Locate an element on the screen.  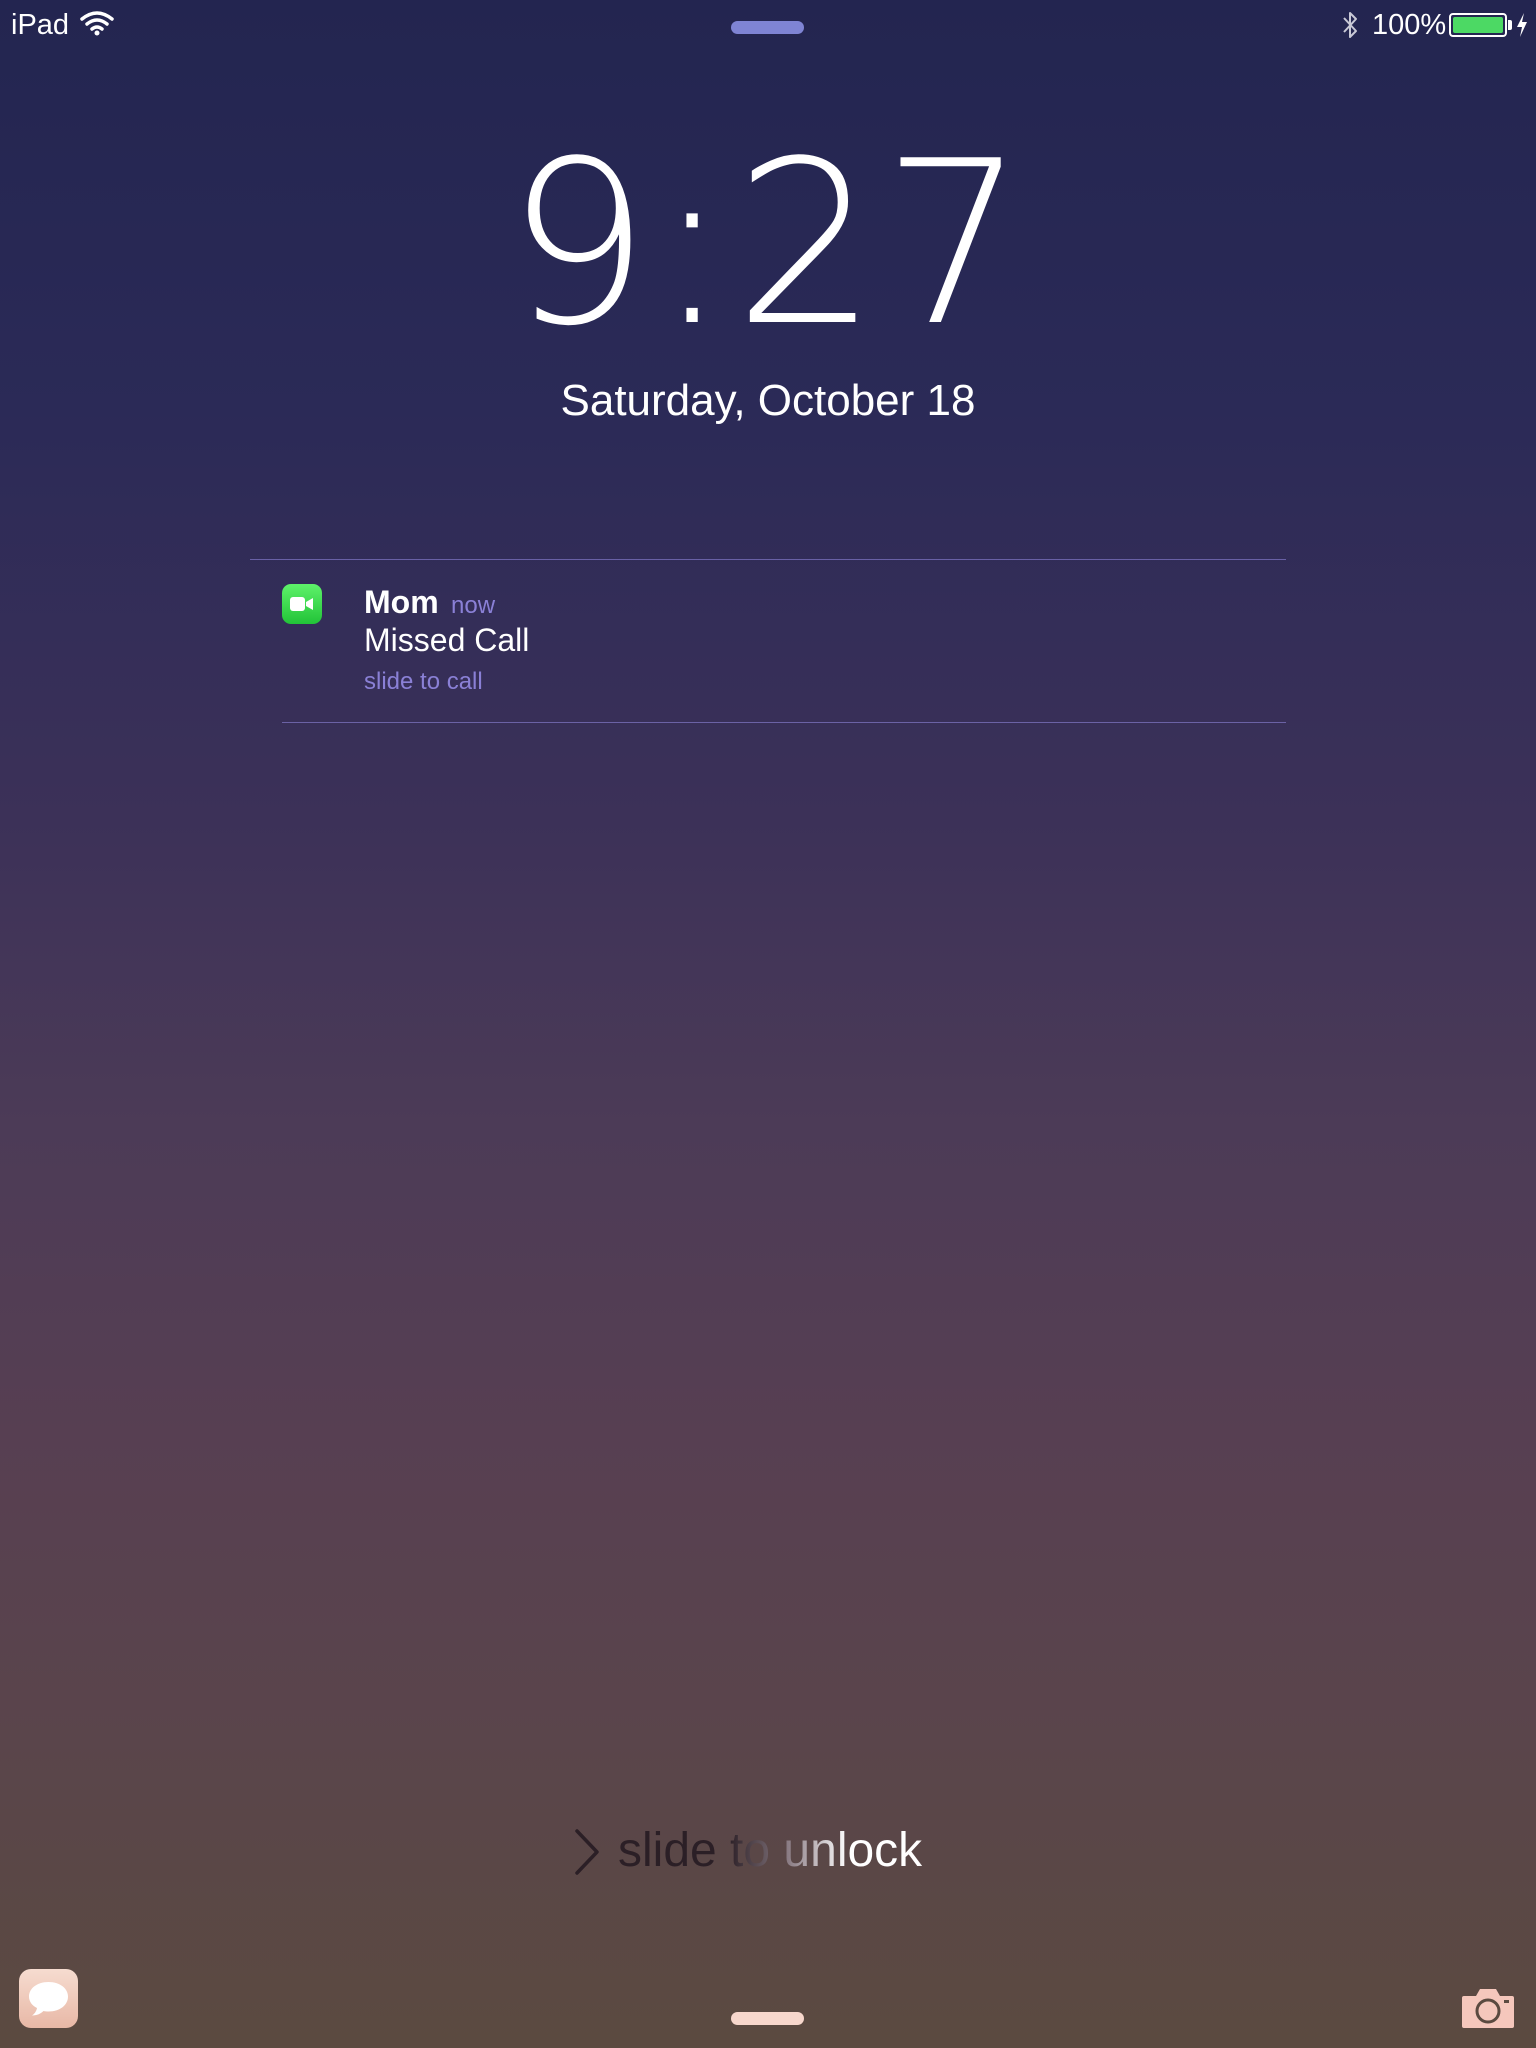
notification-center-grabber is located at coordinates (767, 27).